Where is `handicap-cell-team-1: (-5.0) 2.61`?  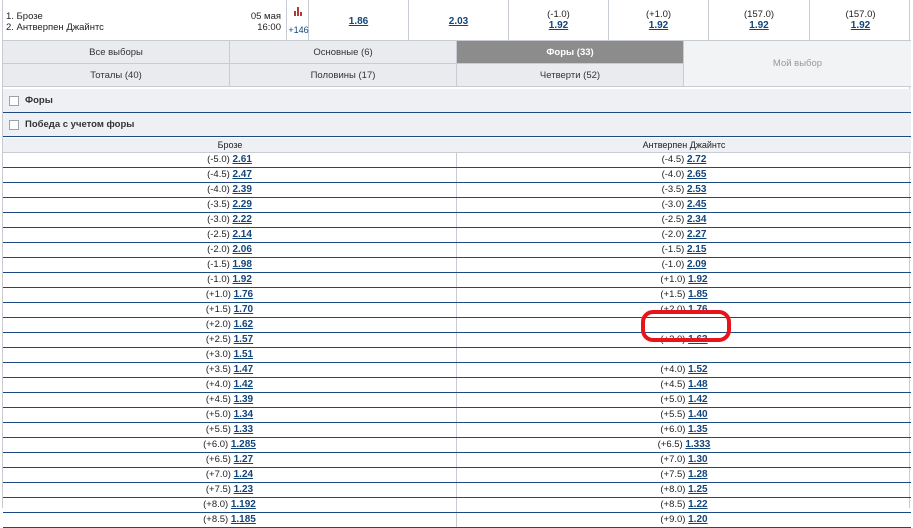
handicap-cell-team-1: (-5.0) 2.61 is located at coordinates (230, 160).